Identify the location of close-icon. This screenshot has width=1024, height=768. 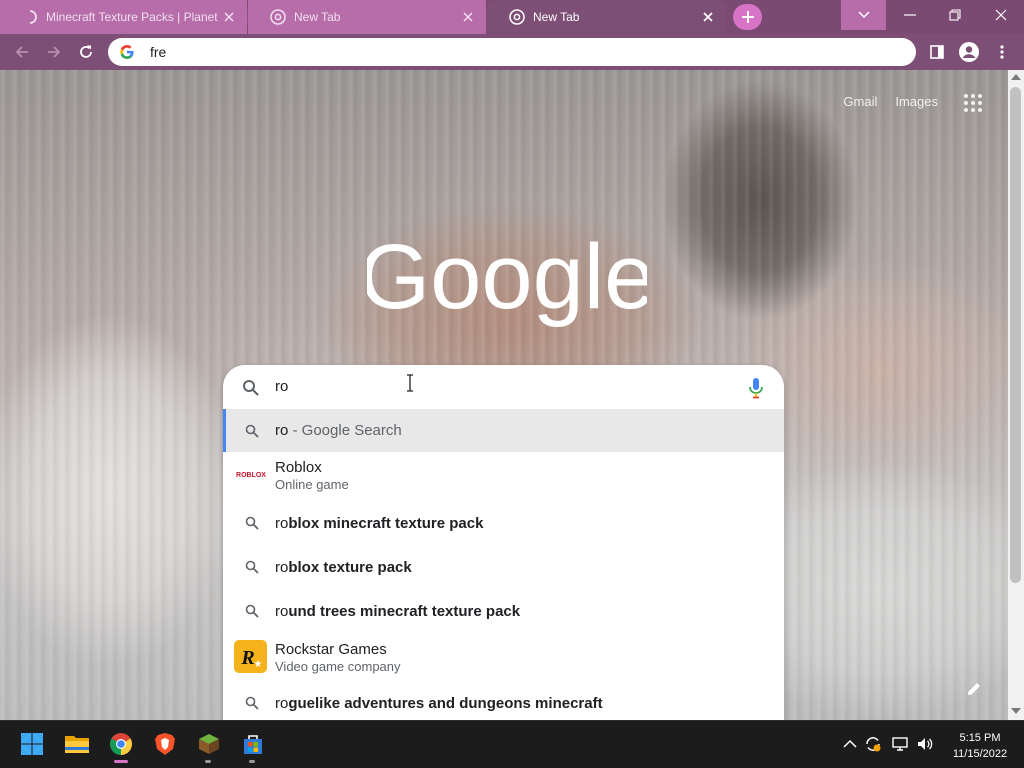
(1000, 15).